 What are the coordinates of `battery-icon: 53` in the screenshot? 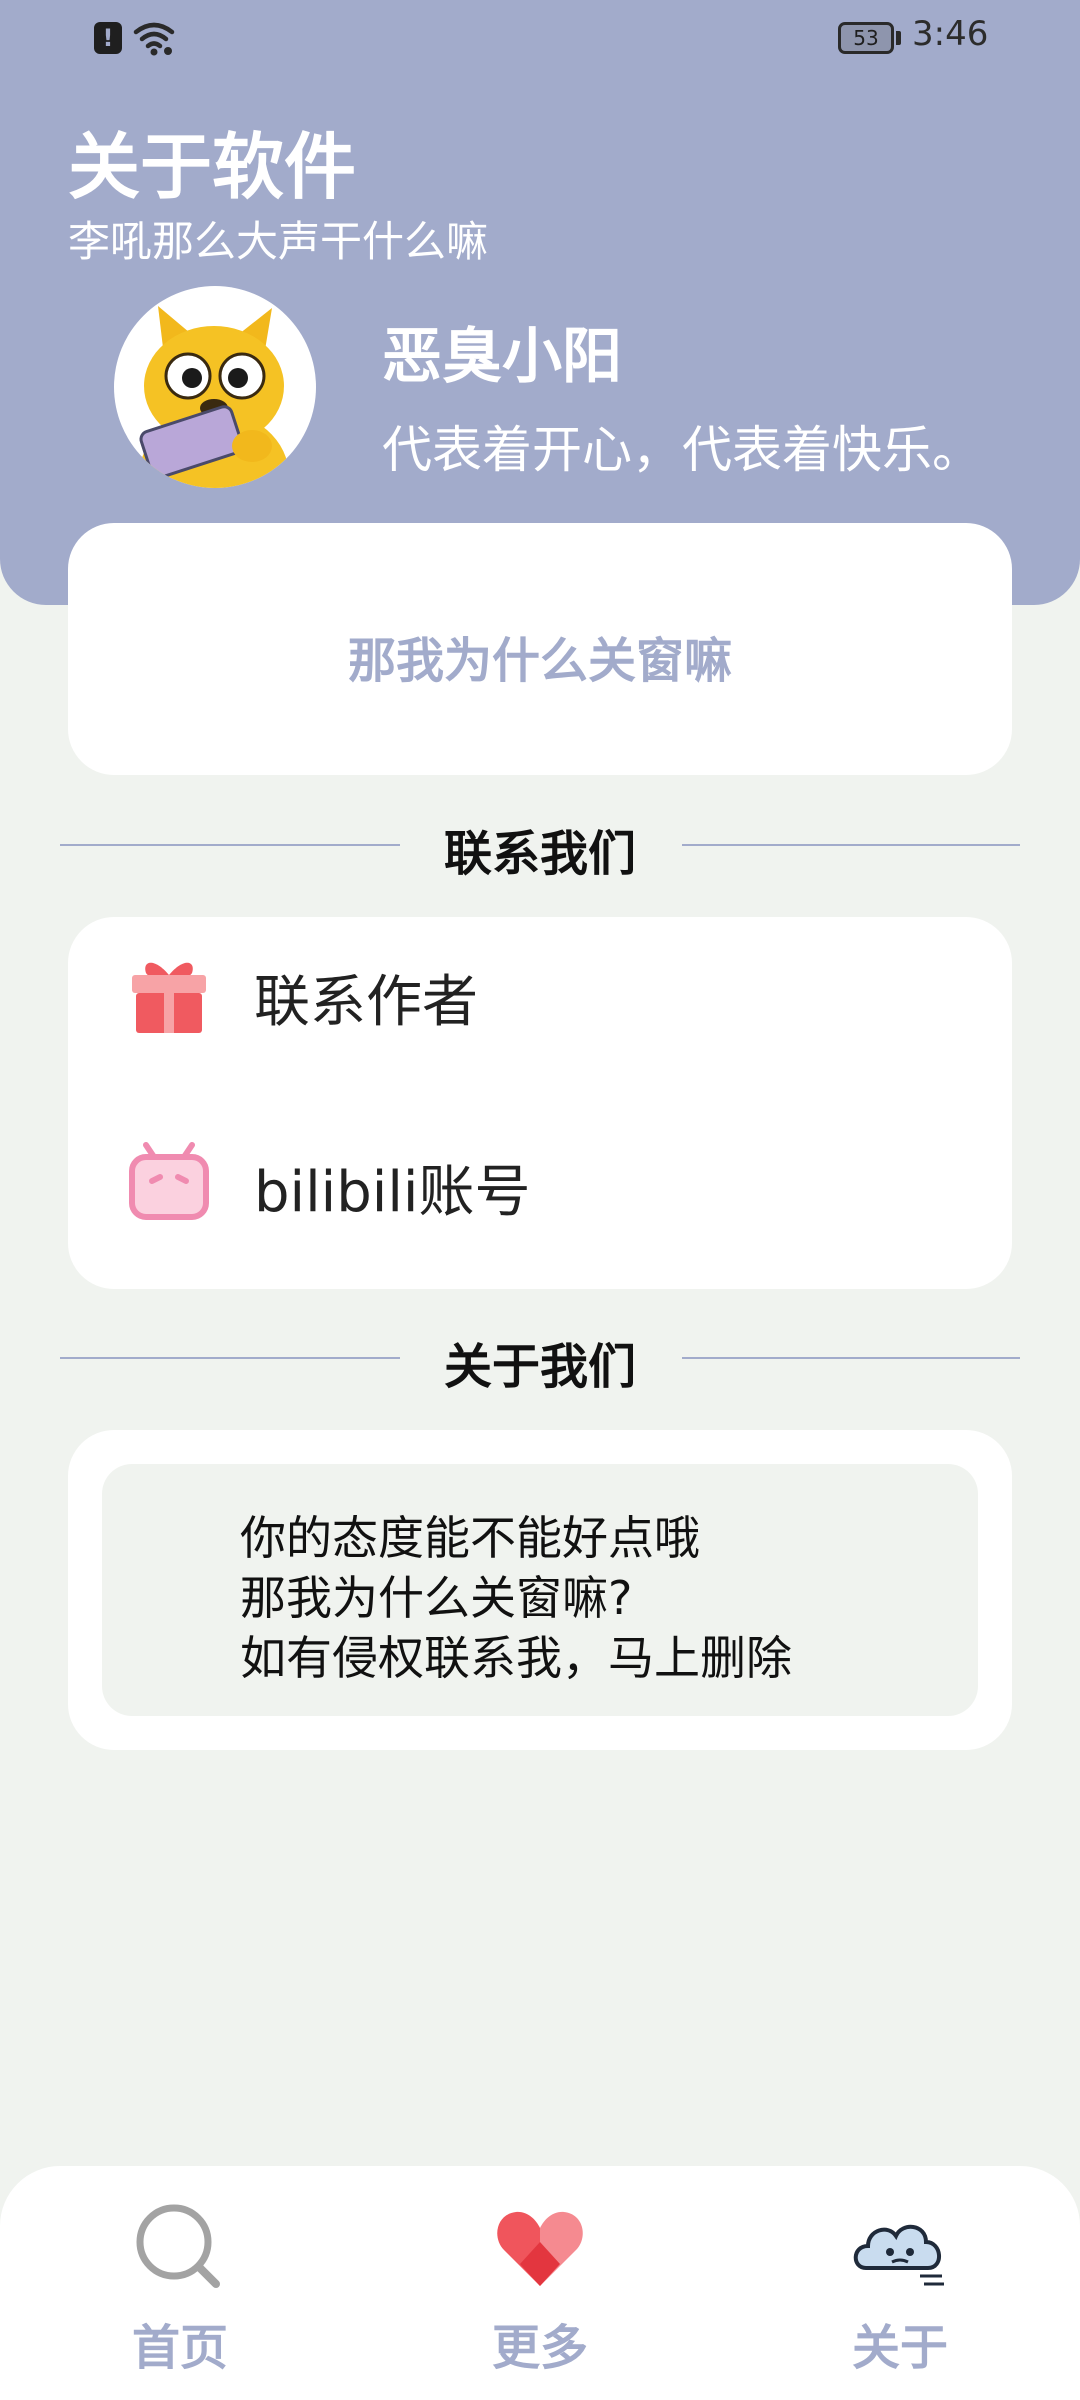 It's located at (866, 38).